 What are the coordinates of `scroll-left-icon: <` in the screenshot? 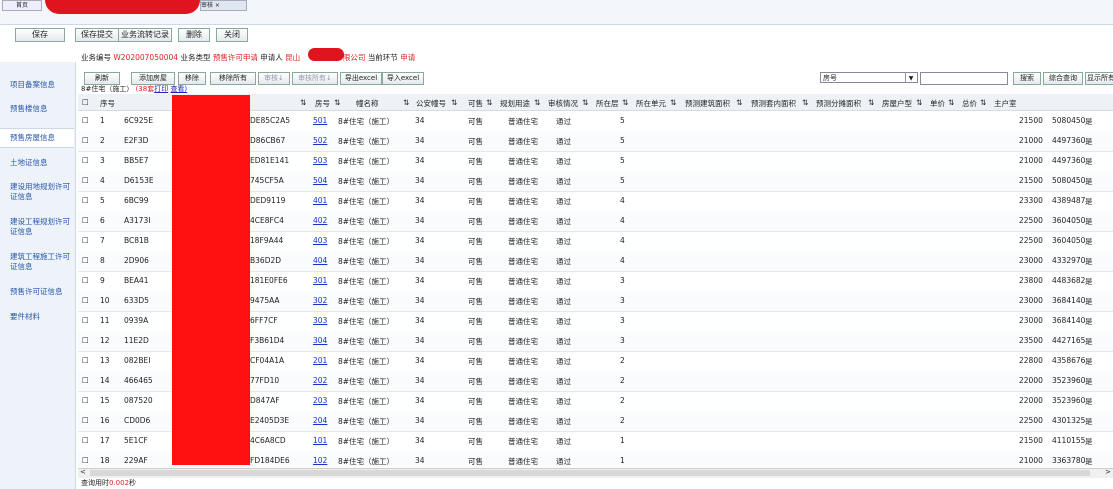 It's located at (83, 472).